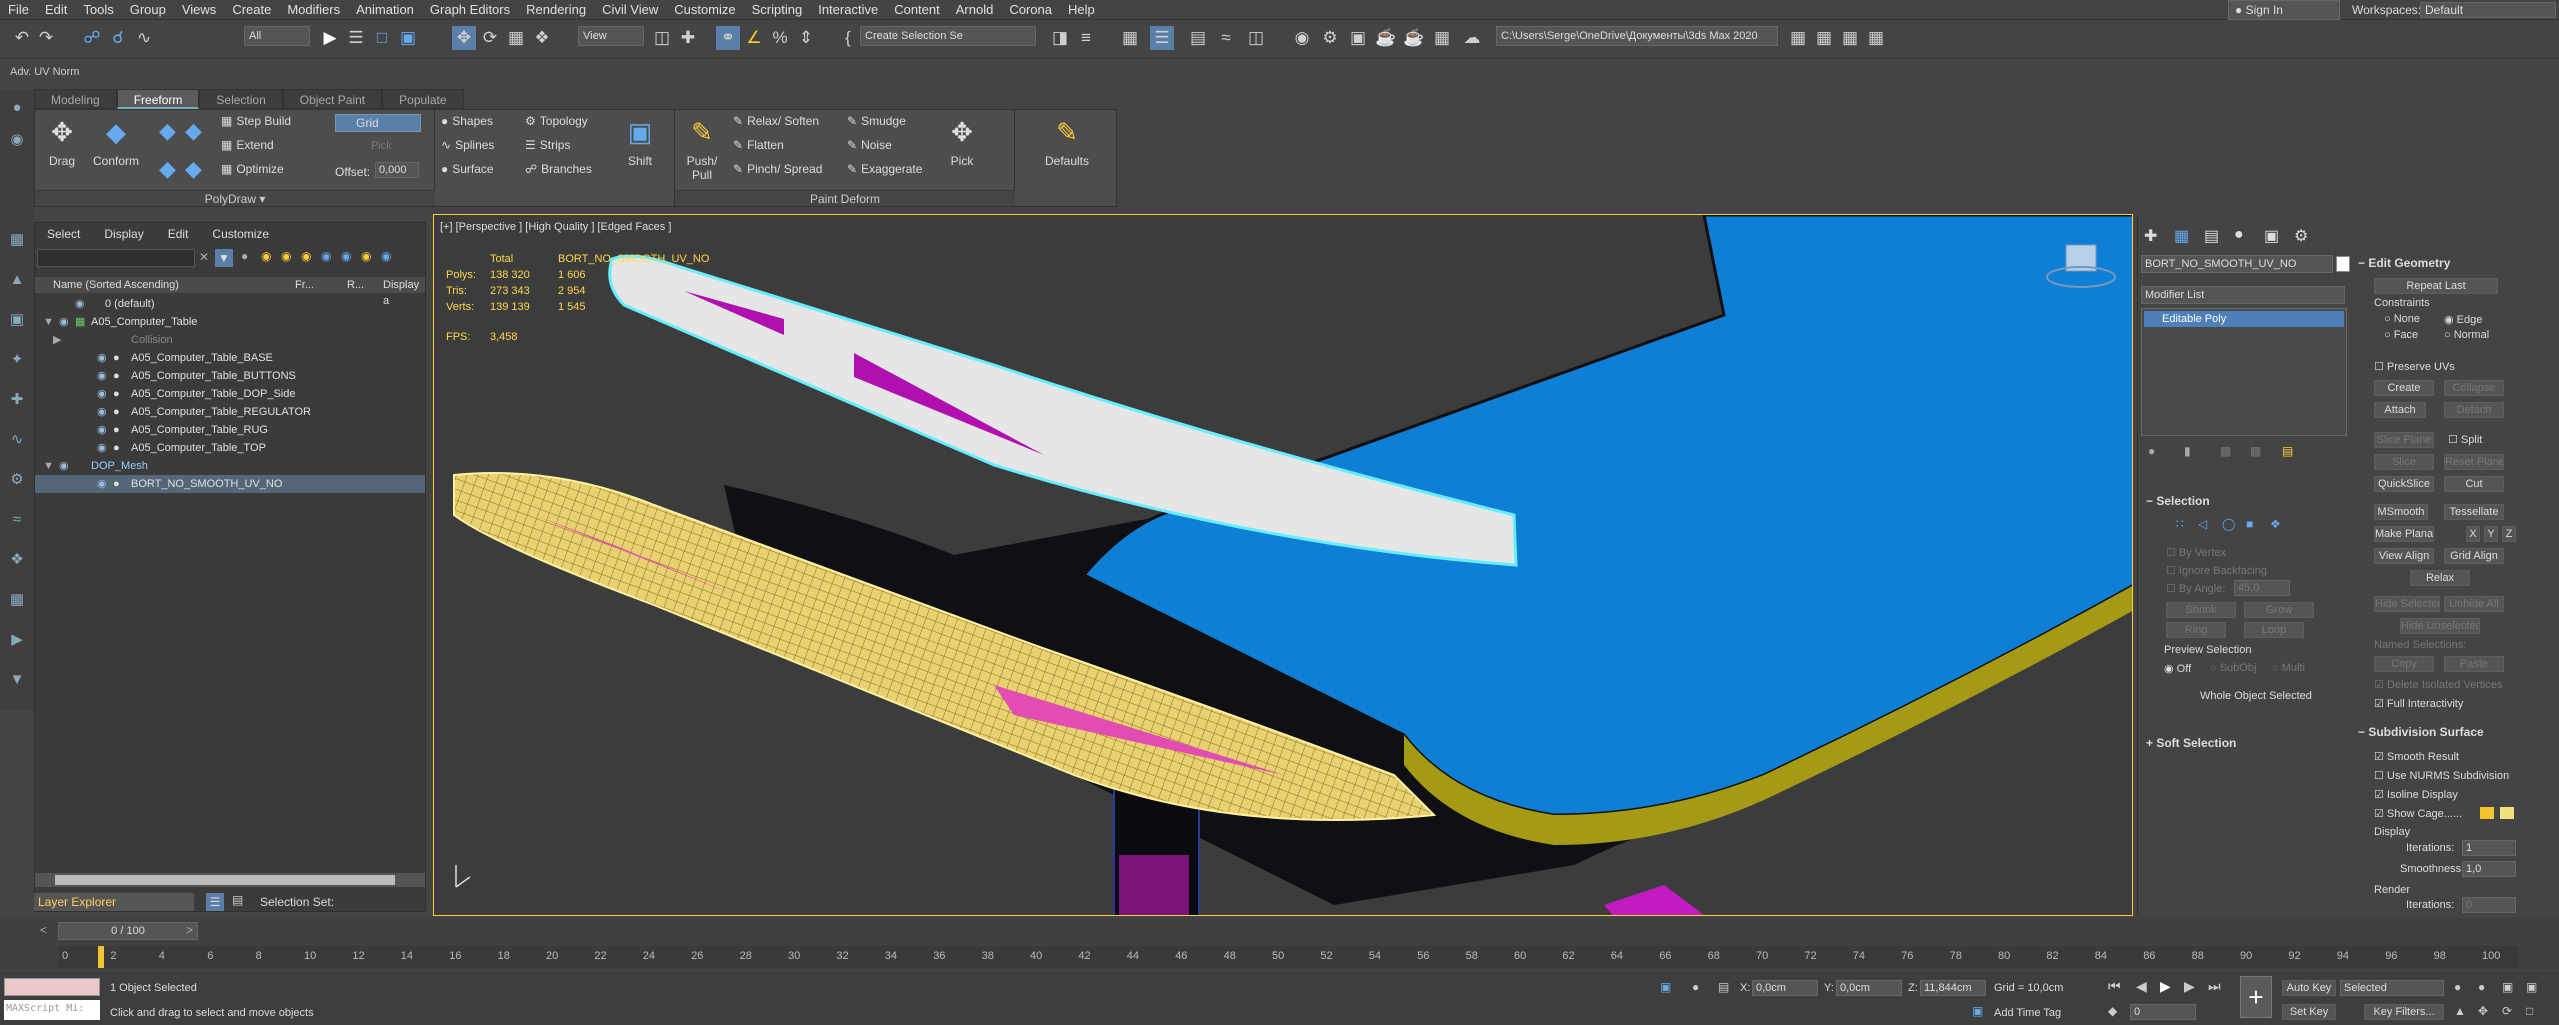 This screenshot has width=2559, height=1025. I want to click on time-slider: 0 / 100, so click(128, 931).